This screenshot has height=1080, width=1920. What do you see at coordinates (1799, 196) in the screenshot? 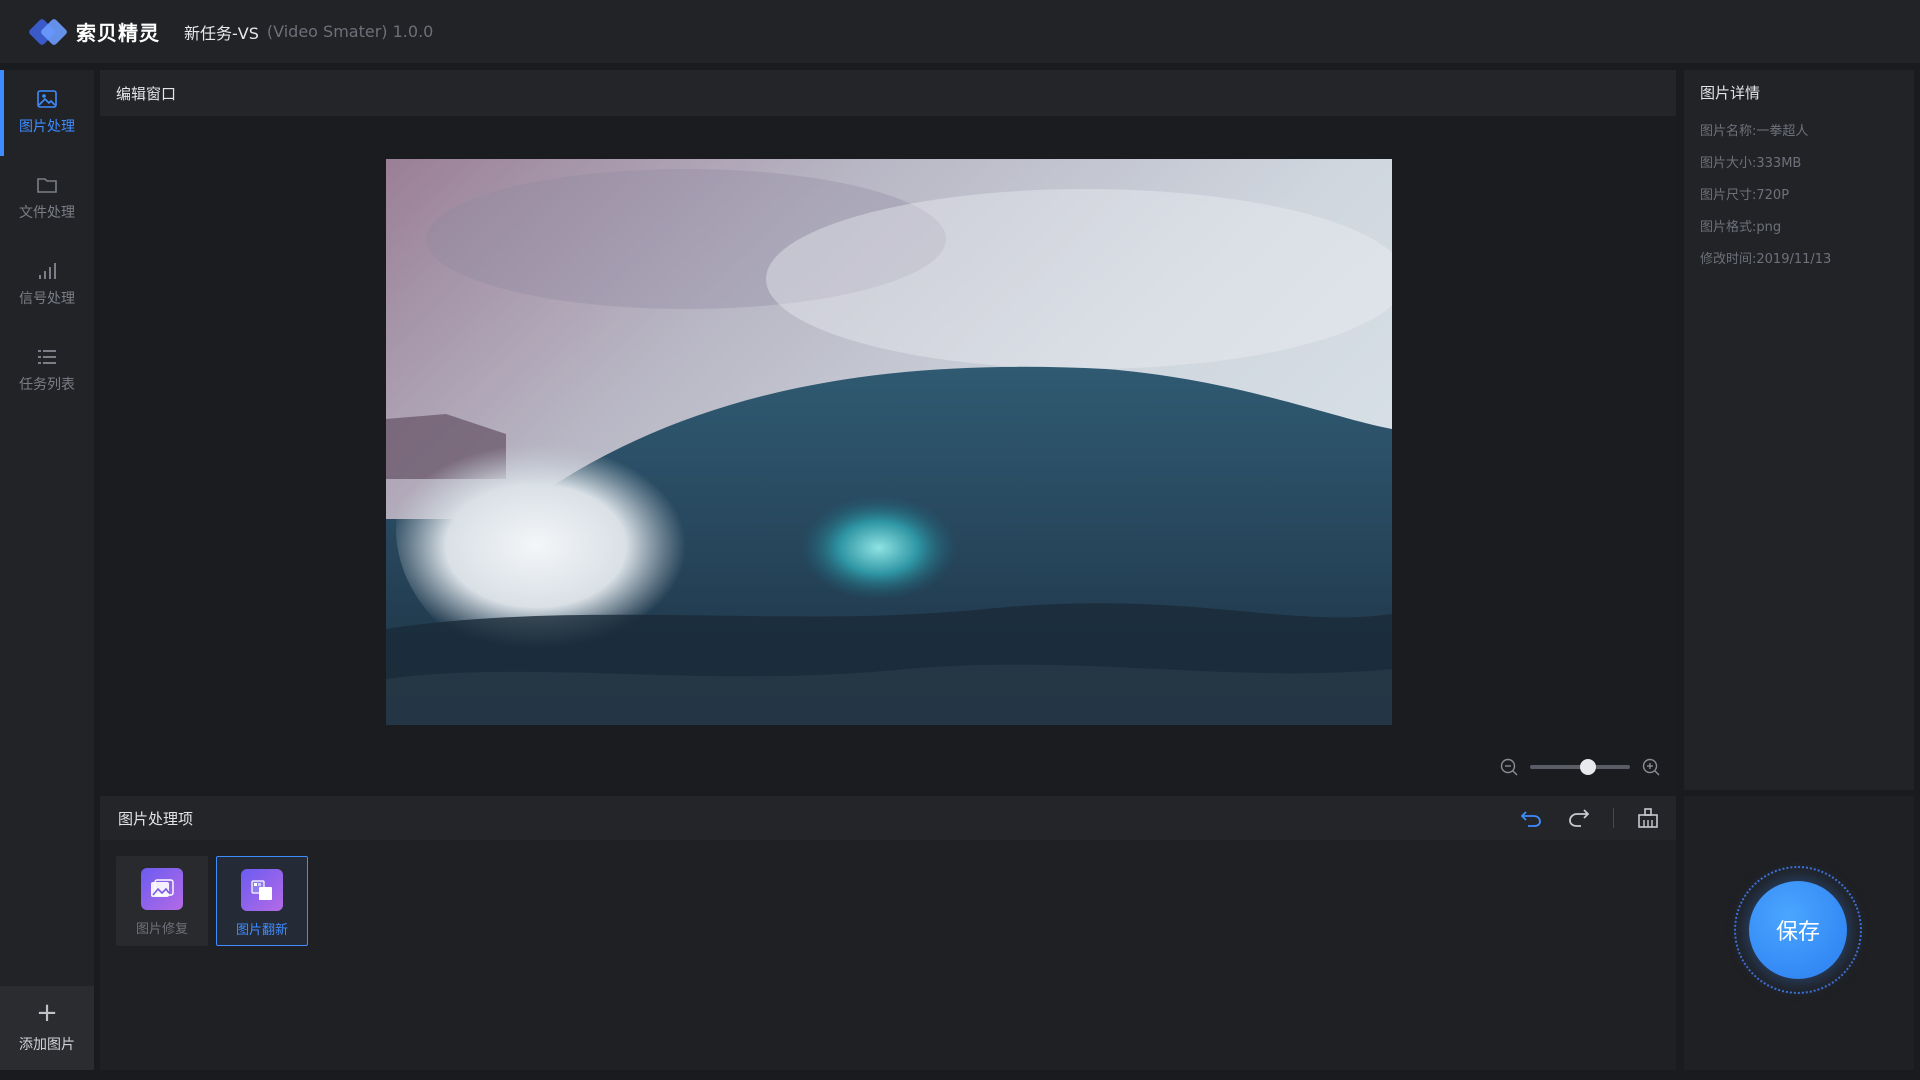
I see `detail-row-dimensions: 图片尺寸:720P` at bounding box center [1799, 196].